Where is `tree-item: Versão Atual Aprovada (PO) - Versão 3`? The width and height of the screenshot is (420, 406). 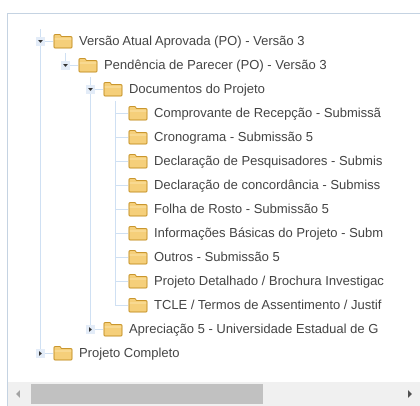 tree-item: Versão Atual Aprovada (PO) - Versão 3 is located at coordinates (191, 41).